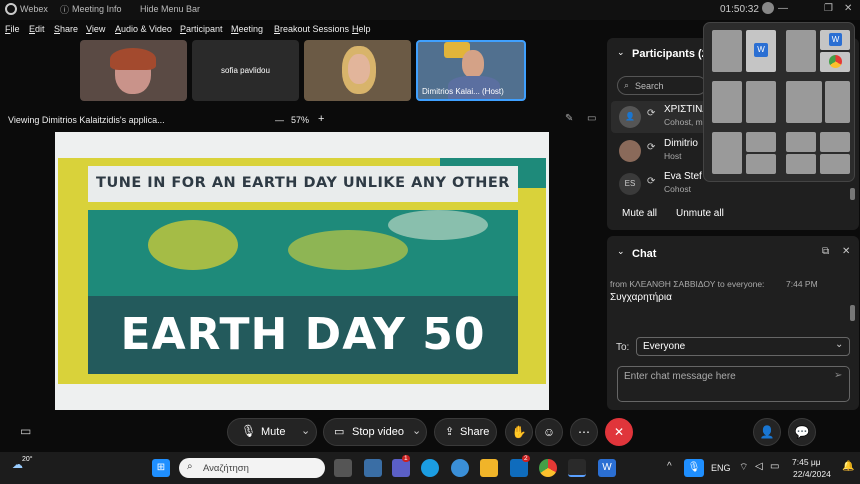 The height and width of the screenshot is (484, 860). Describe the element at coordinates (450, 432) in the screenshot. I see `share-icon: ⇪` at that location.